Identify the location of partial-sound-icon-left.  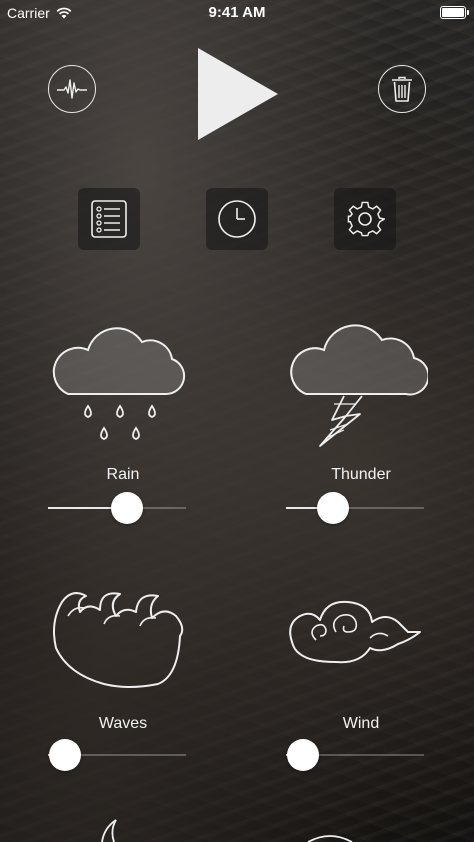
(109, 830).